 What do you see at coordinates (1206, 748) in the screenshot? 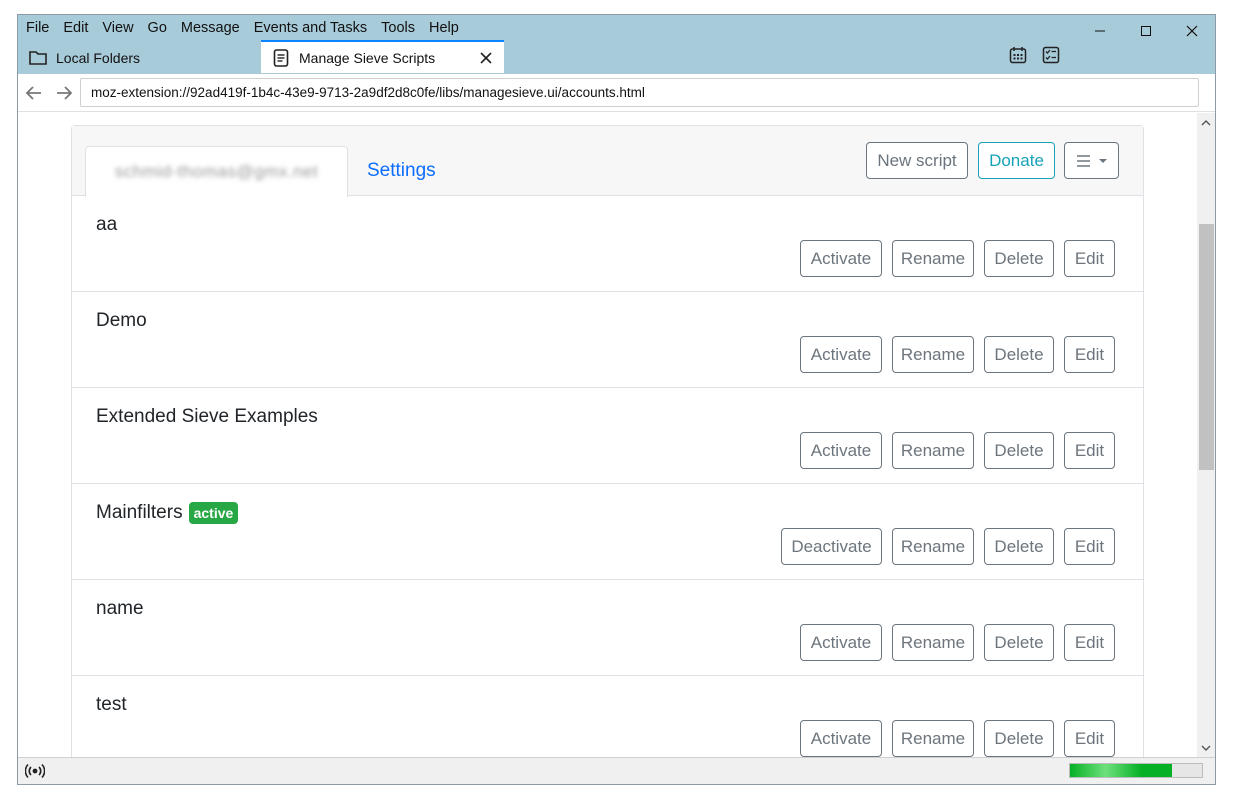
I see `scroll-down-icon` at bounding box center [1206, 748].